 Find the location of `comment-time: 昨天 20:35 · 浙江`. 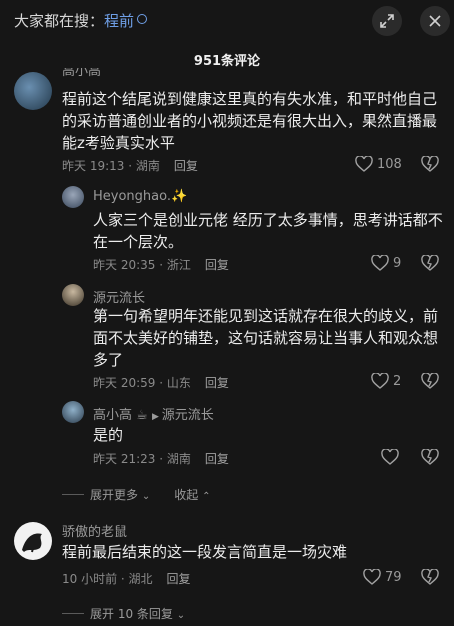

comment-time: 昨天 20:35 · 浙江 is located at coordinates (142, 265).